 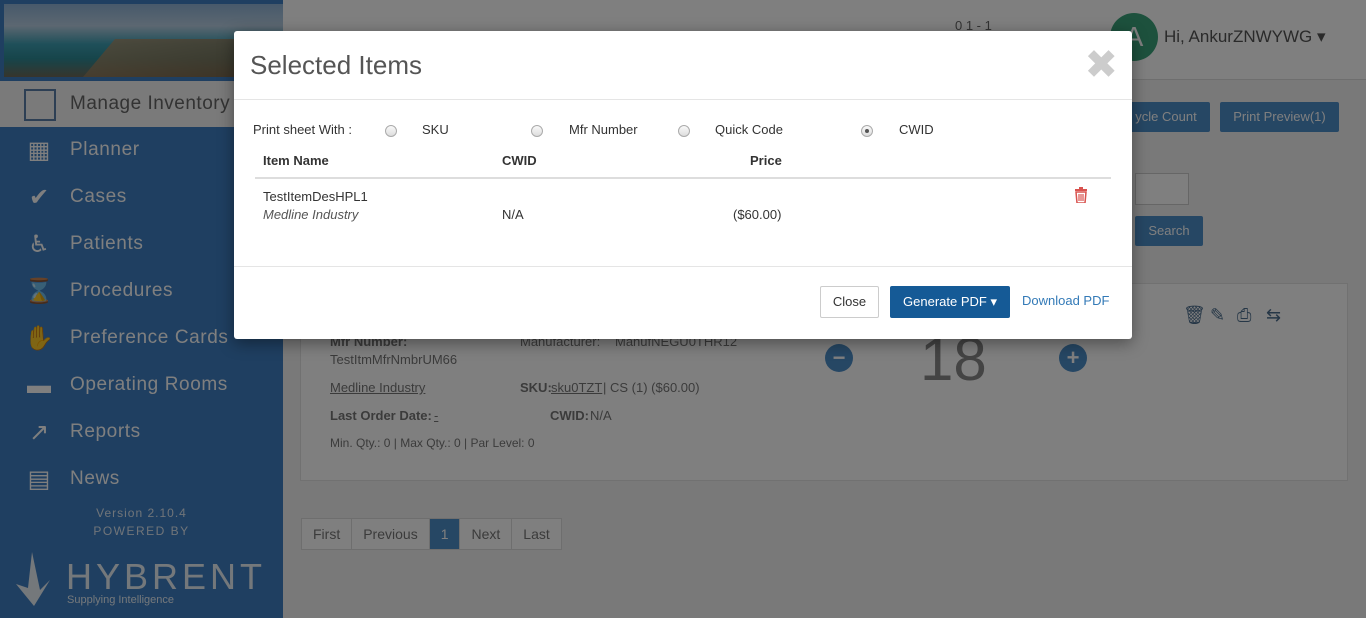 I want to click on column-header-price: Price, so click(x=766, y=160).